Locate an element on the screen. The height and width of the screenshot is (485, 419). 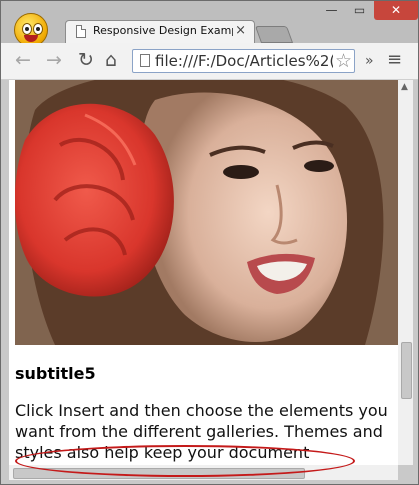
address-bar: file:///F:/Doc/Articles%2( ☆ is located at coordinates (243, 61).